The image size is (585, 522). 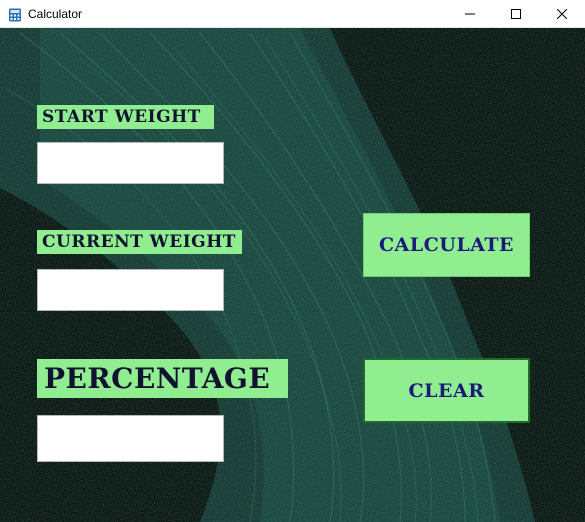 I want to click on percentage-label: PERCENTAGE, so click(x=162, y=378).